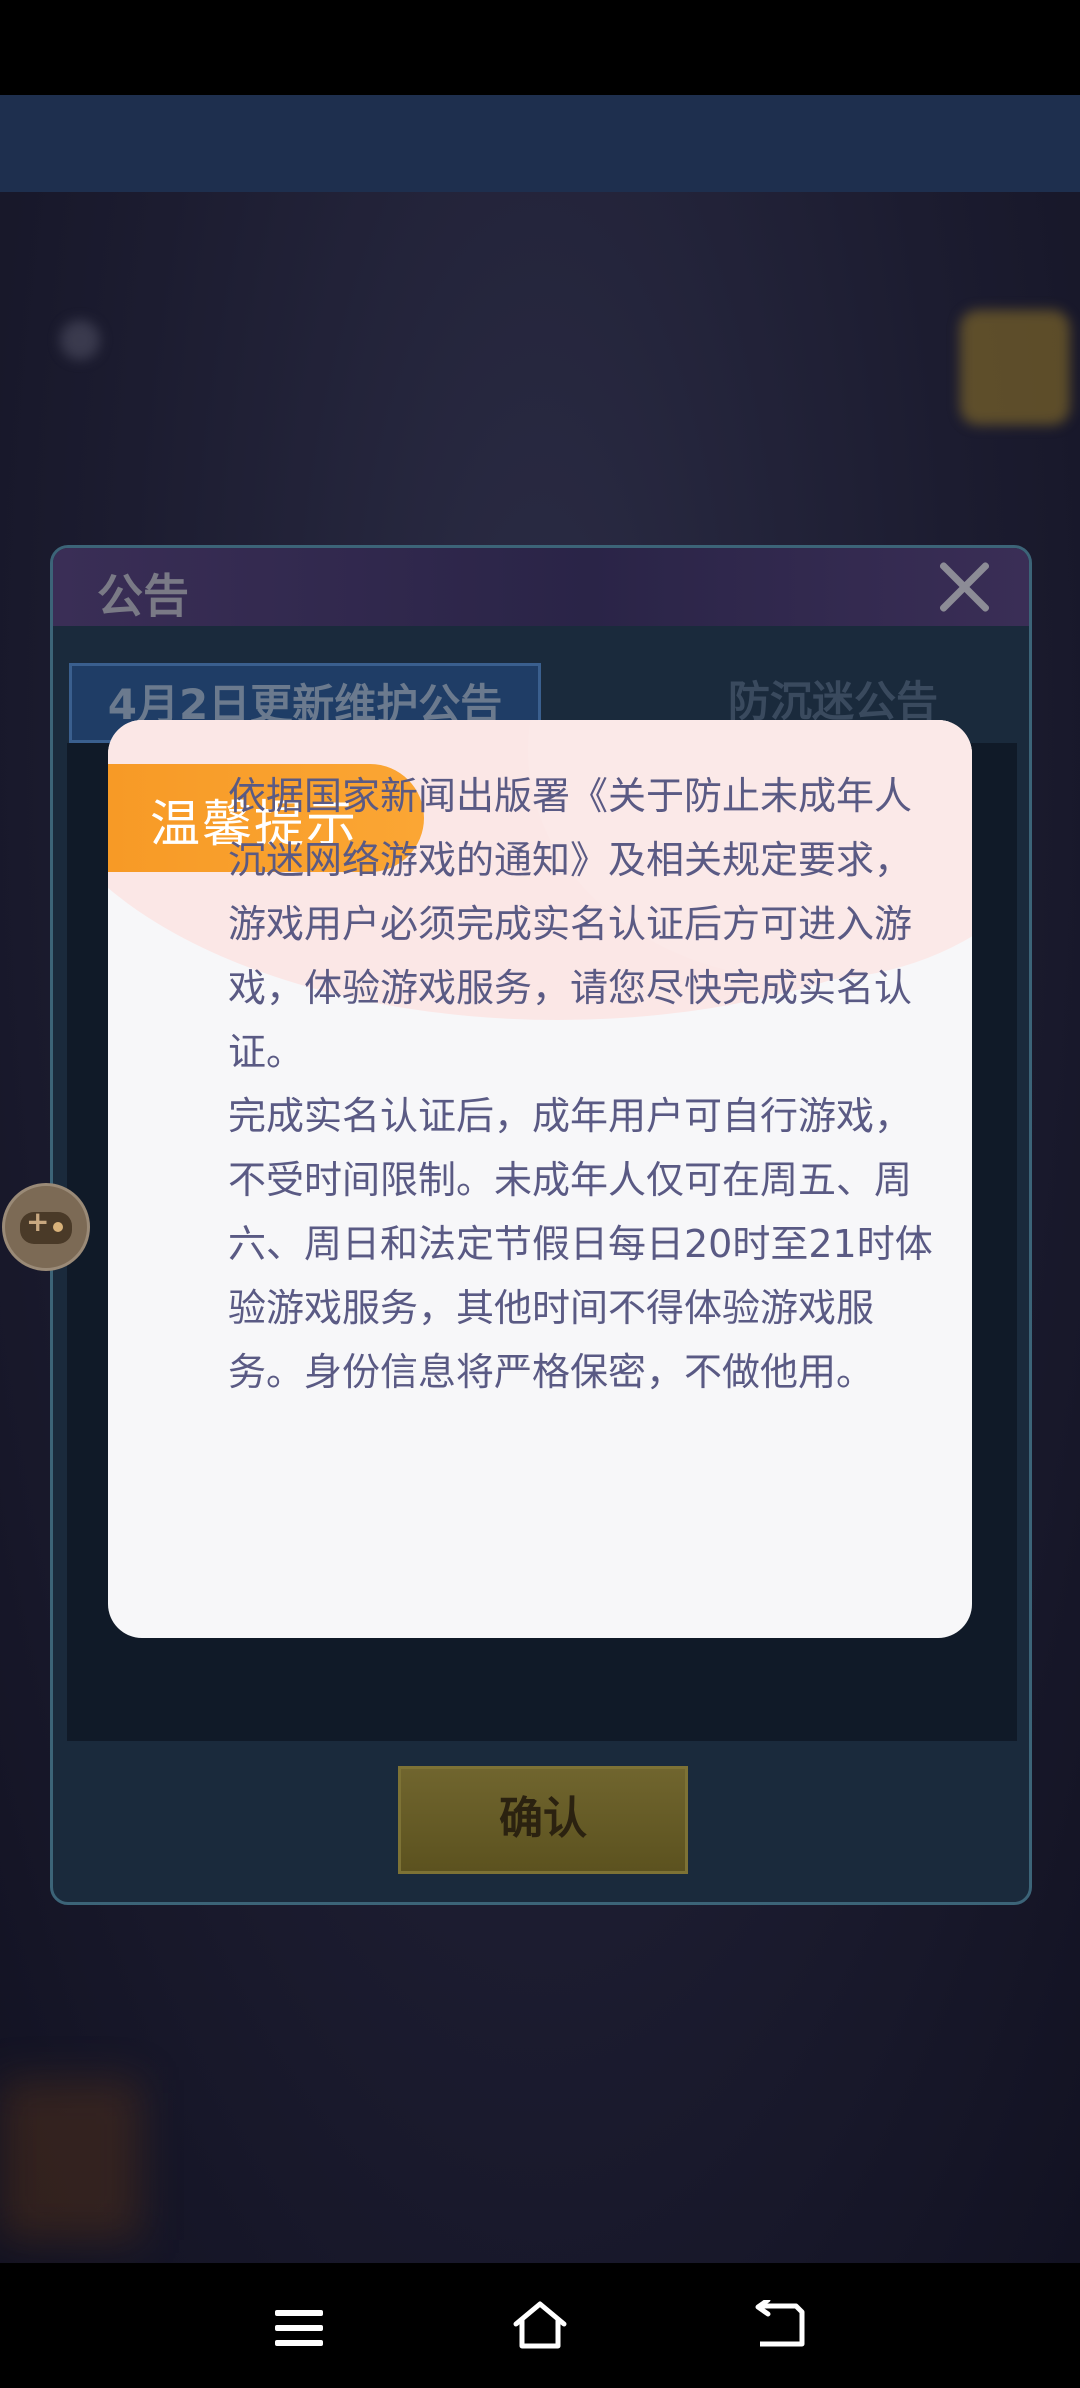  What do you see at coordinates (779, 2325) in the screenshot?
I see `back-icon` at bounding box center [779, 2325].